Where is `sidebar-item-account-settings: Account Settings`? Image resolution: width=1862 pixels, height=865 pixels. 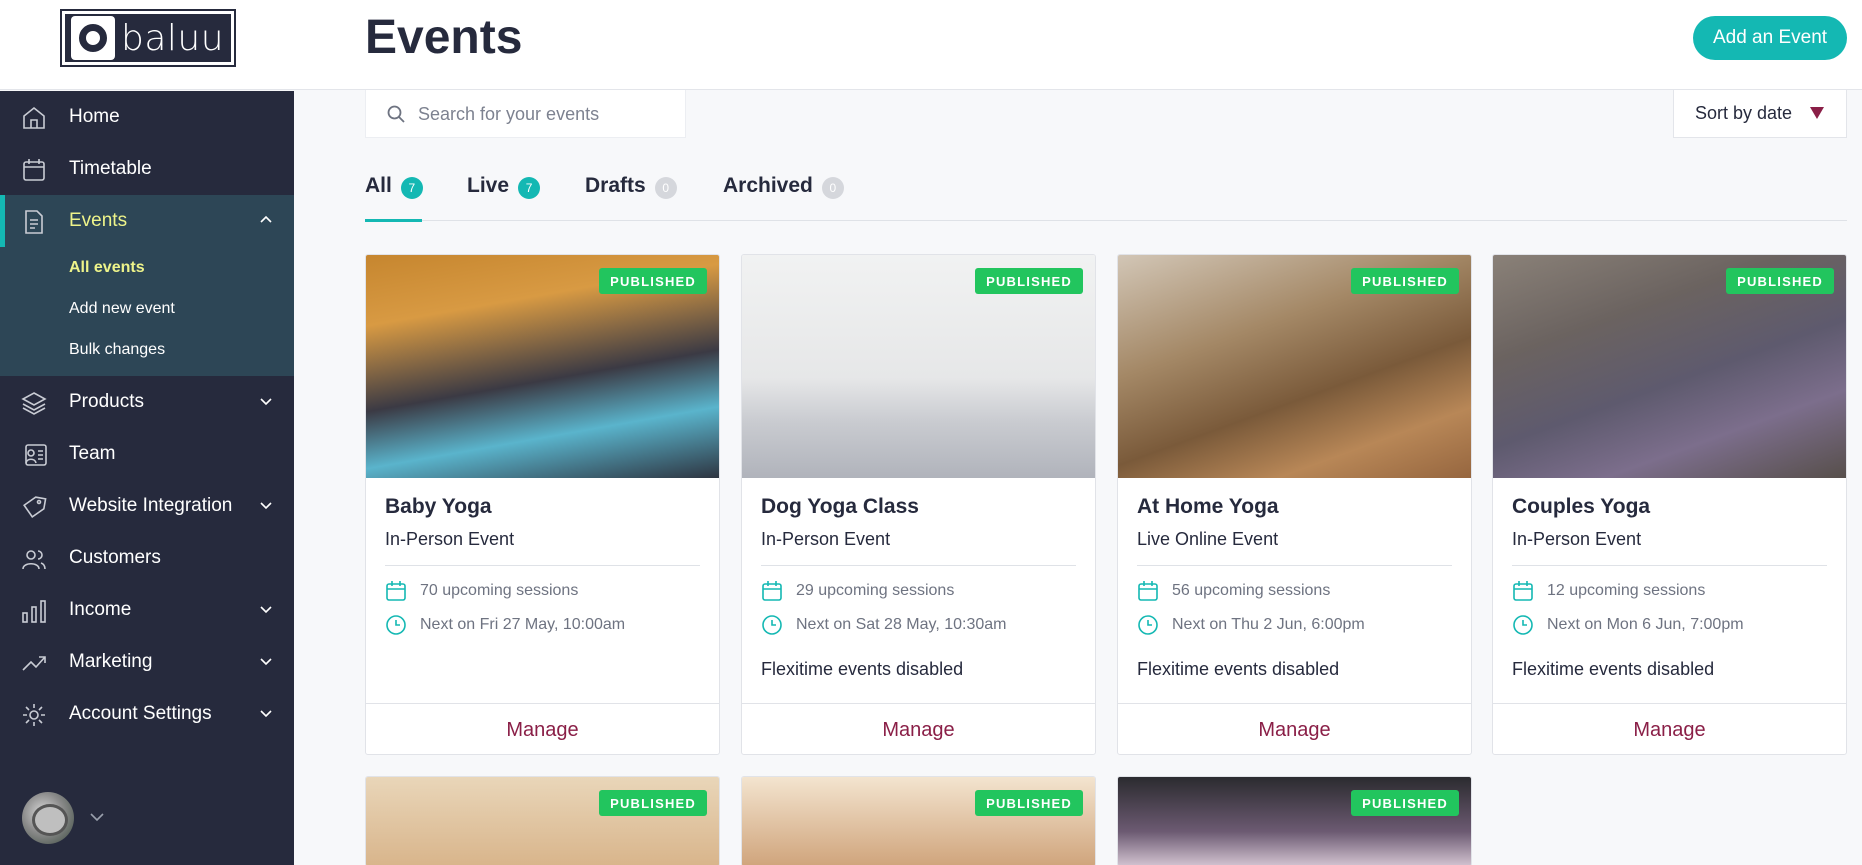 sidebar-item-account-settings: Account Settings is located at coordinates (147, 714).